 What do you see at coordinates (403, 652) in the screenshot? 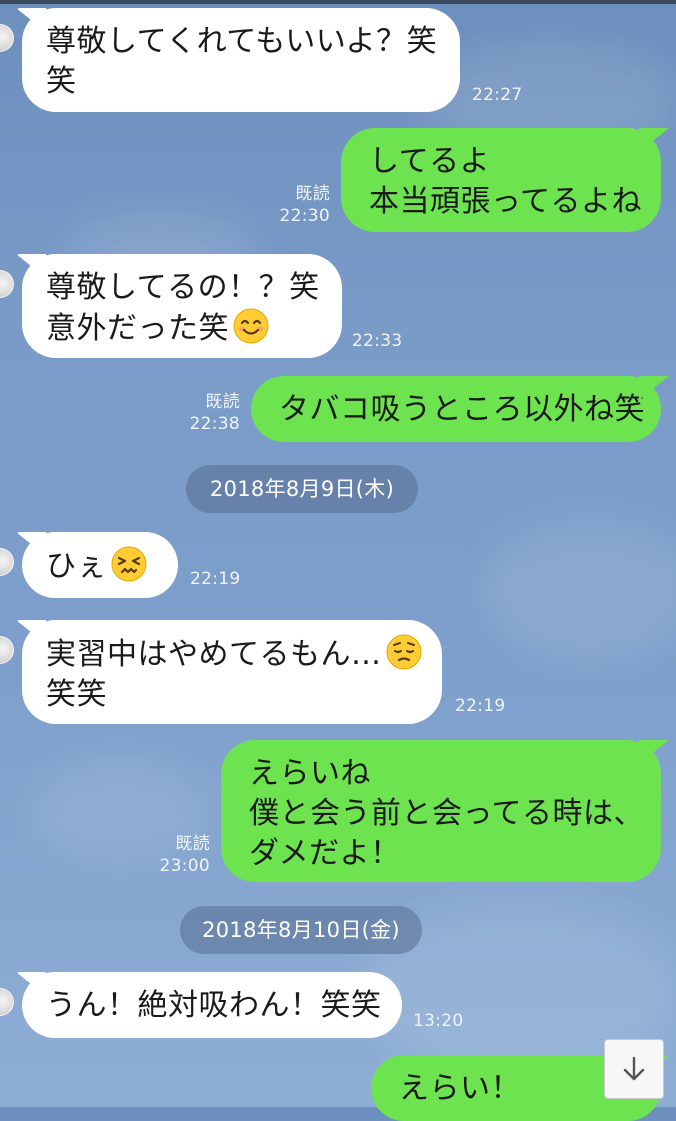
I see `pensive-face-icon` at bounding box center [403, 652].